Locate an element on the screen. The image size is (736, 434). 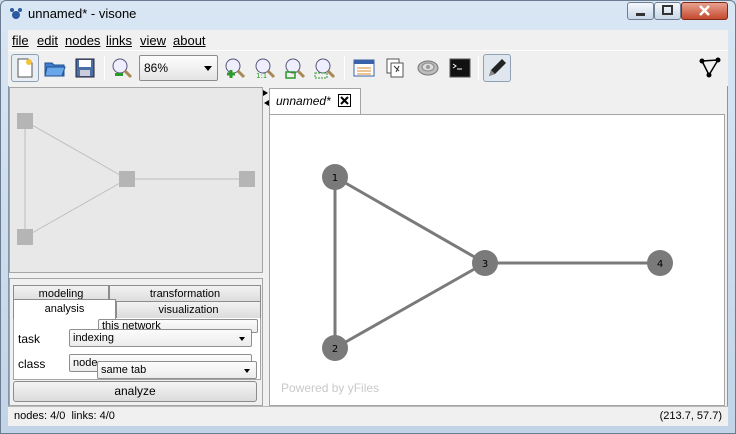
graph-node-1: 1 is located at coordinates (335, 177).